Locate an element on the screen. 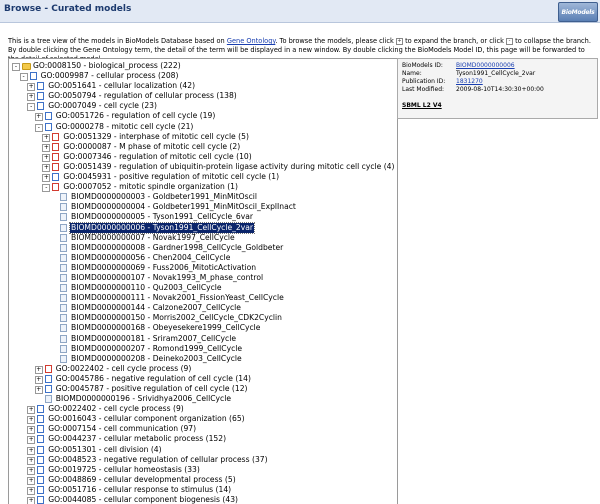 The height and width of the screenshot is (504, 600). tree-item-label: GO:0009987 - cellular process (208) is located at coordinates (109, 76).